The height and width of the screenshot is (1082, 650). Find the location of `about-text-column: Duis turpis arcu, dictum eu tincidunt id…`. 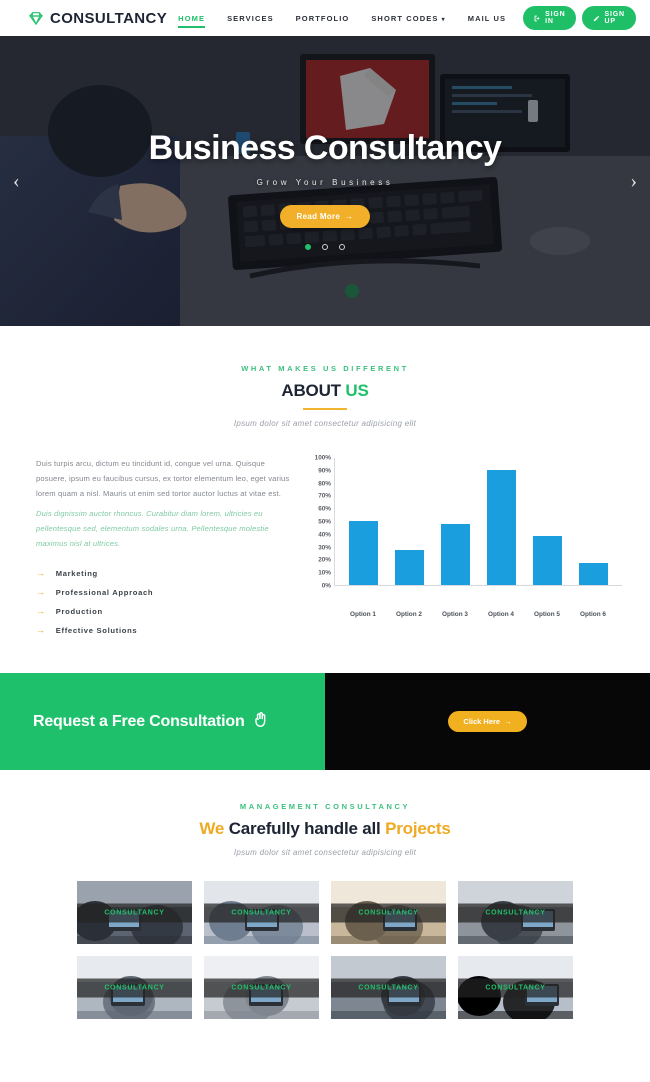

about-text-column: Duis turpis arcu, dictum eu tincidunt id… is located at coordinates (165, 550).